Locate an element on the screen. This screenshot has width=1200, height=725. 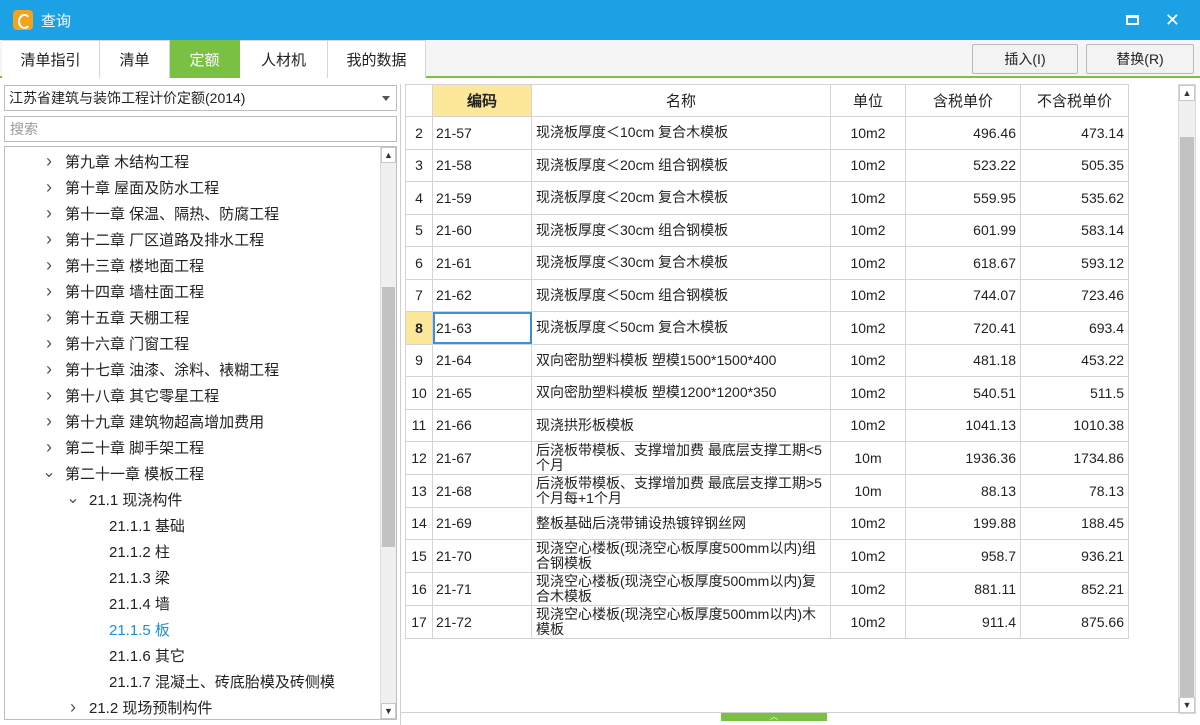
price-tax-cell: 88.13 is located at coordinates (963, 490).